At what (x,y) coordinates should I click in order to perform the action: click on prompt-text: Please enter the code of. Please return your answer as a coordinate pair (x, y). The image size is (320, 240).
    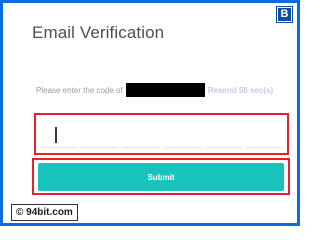
    Looking at the image, I should click on (79, 90).